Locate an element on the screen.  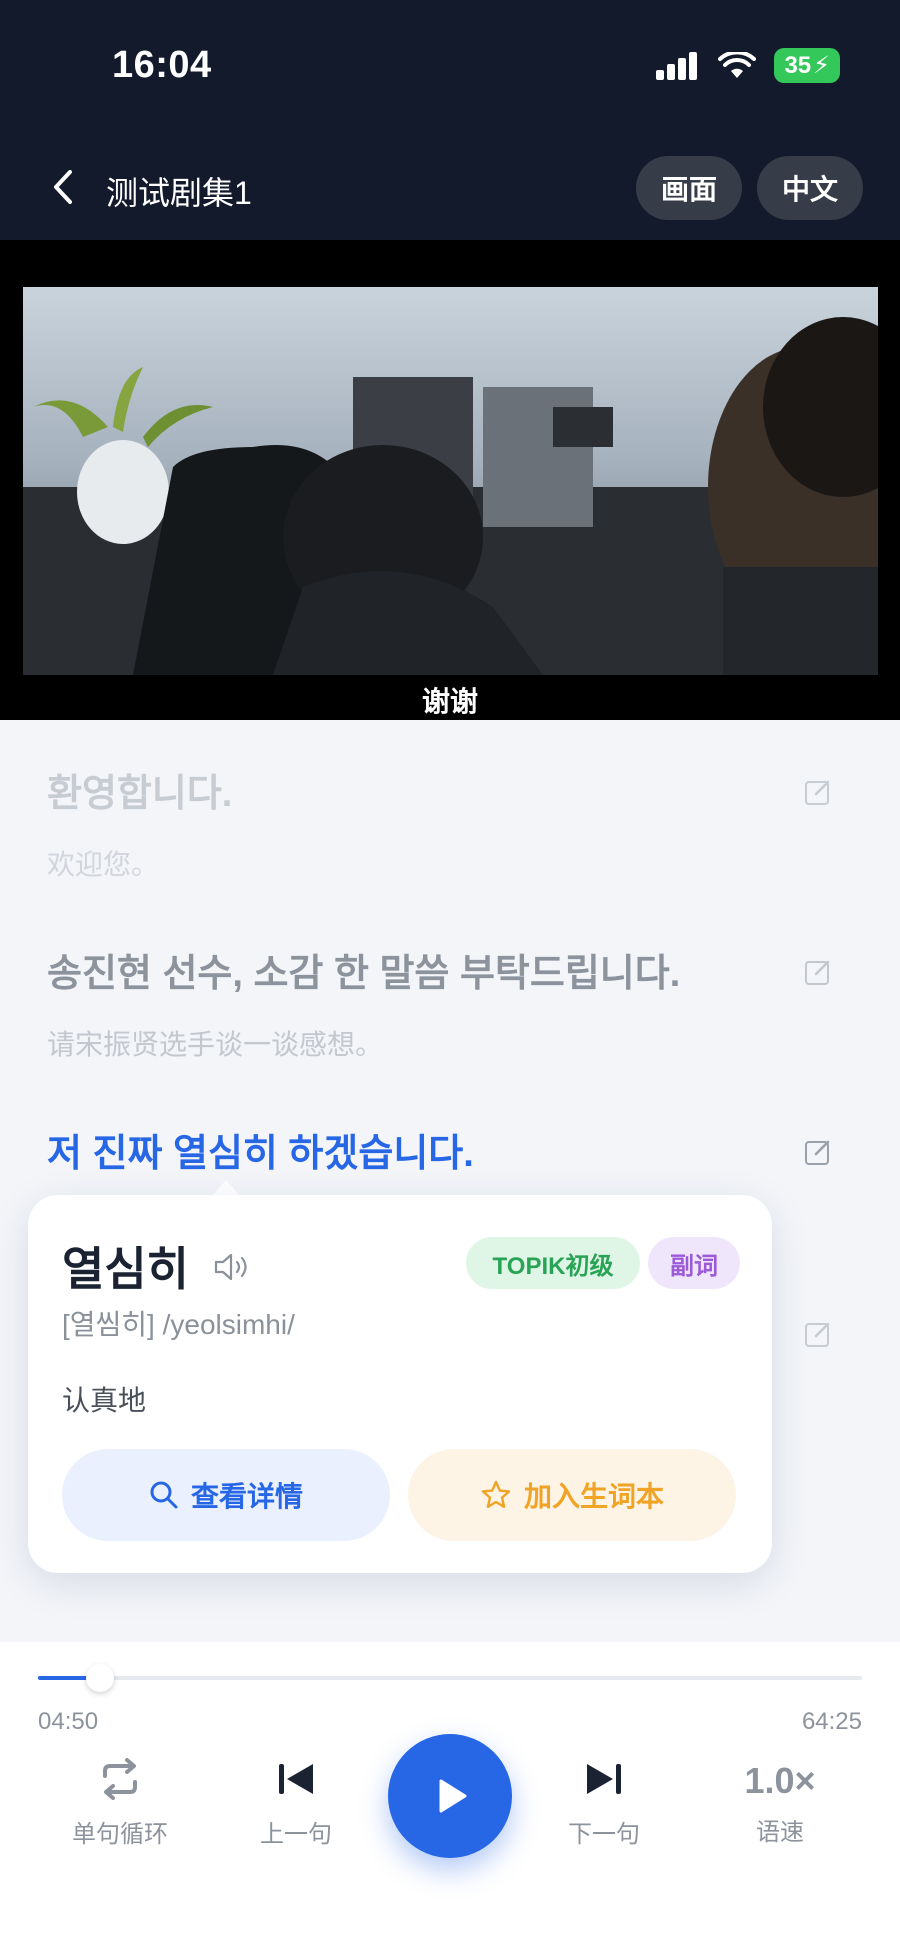
top-bar: 16:04 35 ⚡ 测试剧集1 画面 中文 is located at coordinates (450, 120).